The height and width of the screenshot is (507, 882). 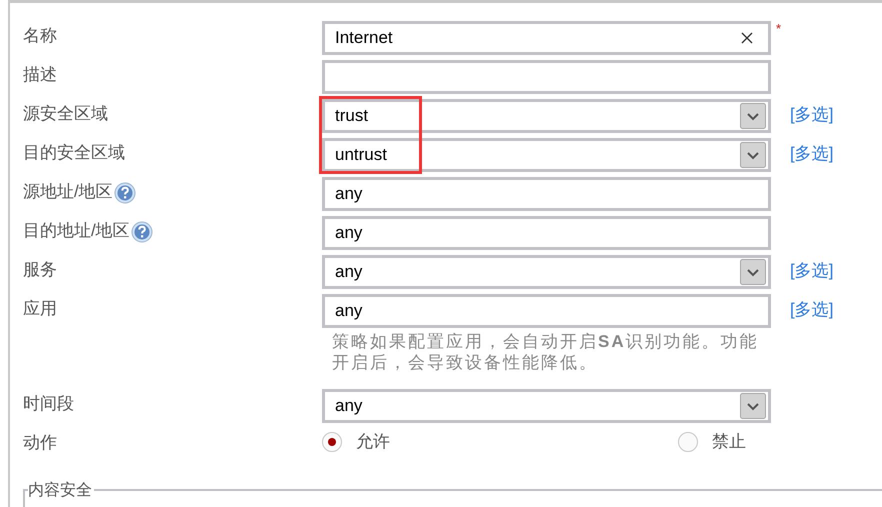 I want to click on field-label: 应用, so click(x=40, y=309).